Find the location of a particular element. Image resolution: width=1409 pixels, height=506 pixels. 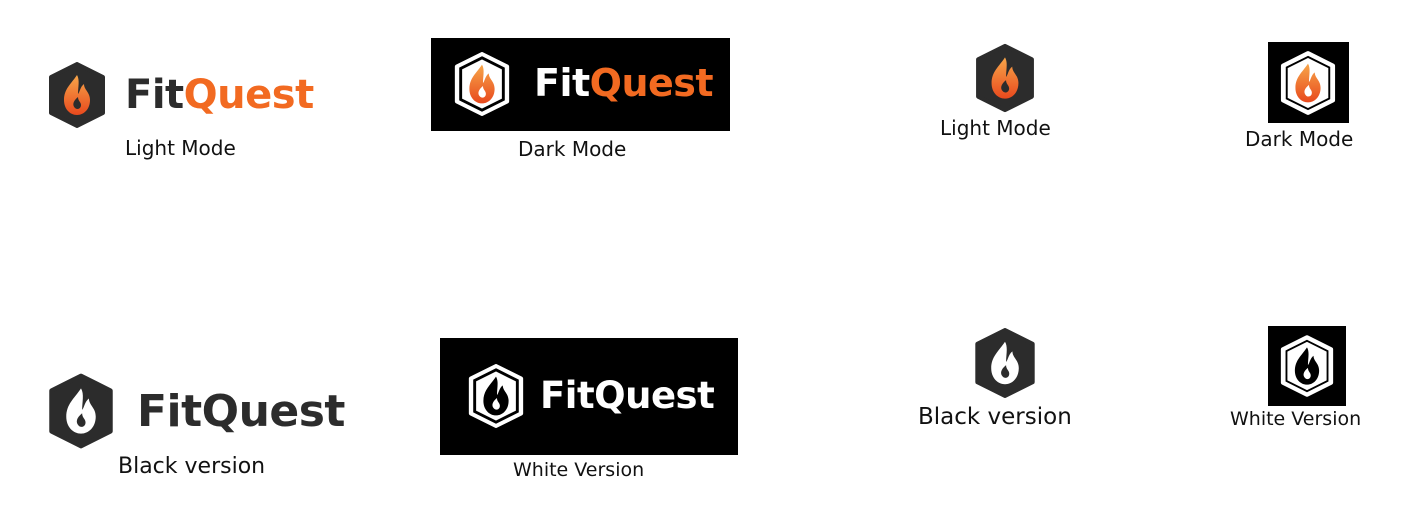

light-mode-flame-icon is located at coordinates (1005, 78).